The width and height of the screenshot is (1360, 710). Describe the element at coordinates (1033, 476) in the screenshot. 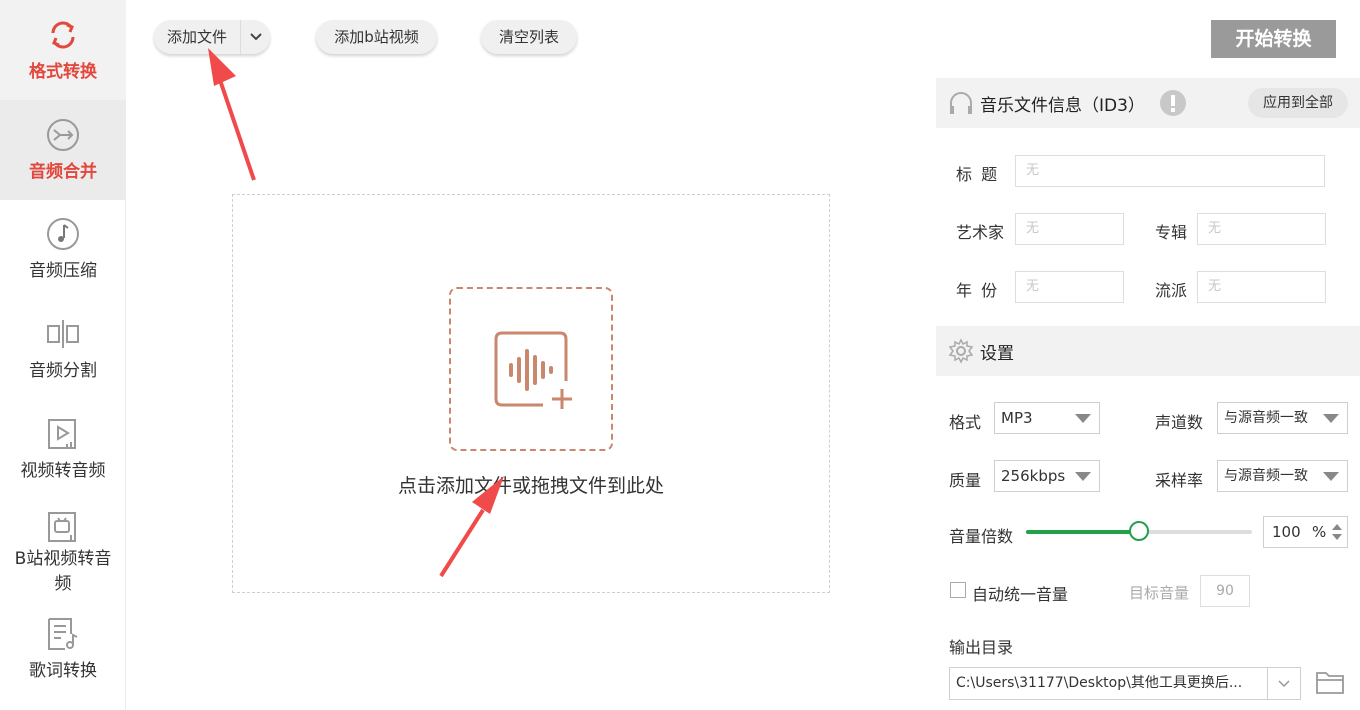

I see `quality-value: 256kbps` at that location.